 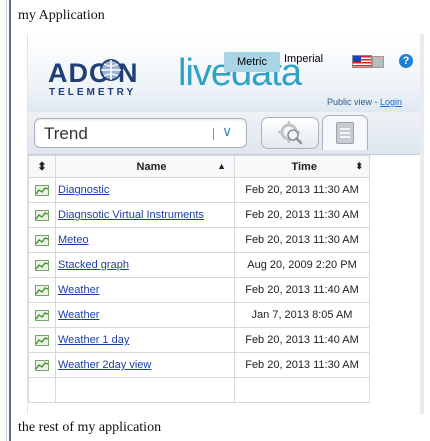 What do you see at coordinates (378, 62) in the screenshot?
I see `language-dropdown-icon` at bounding box center [378, 62].